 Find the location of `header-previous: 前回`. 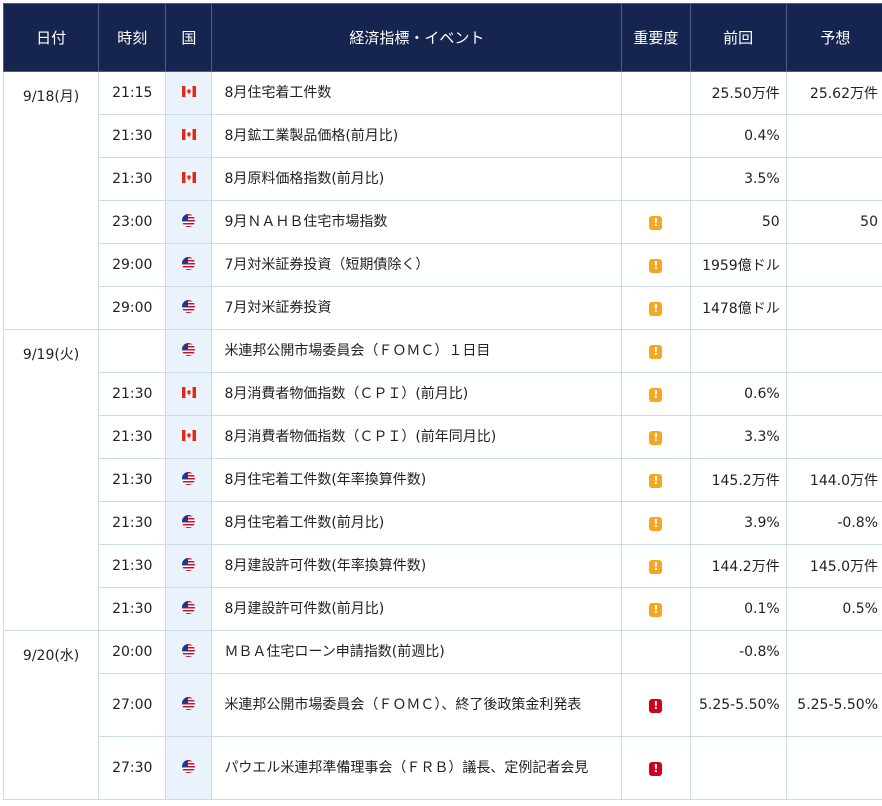

header-previous: 前回 is located at coordinates (738, 38).